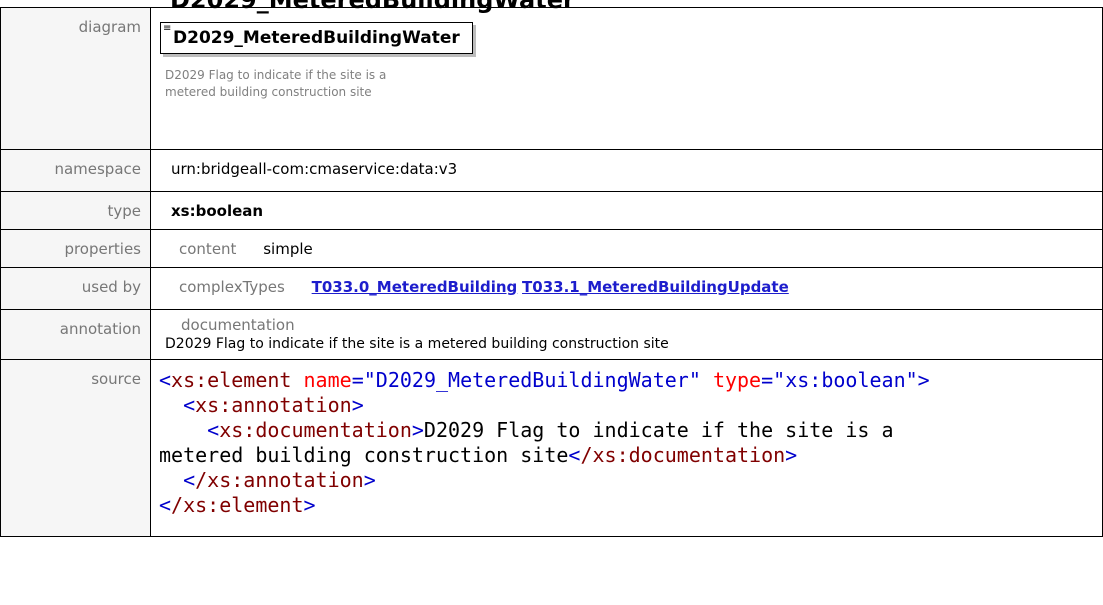  Describe the element at coordinates (75, 448) in the screenshot. I see `label-source: source` at that location.